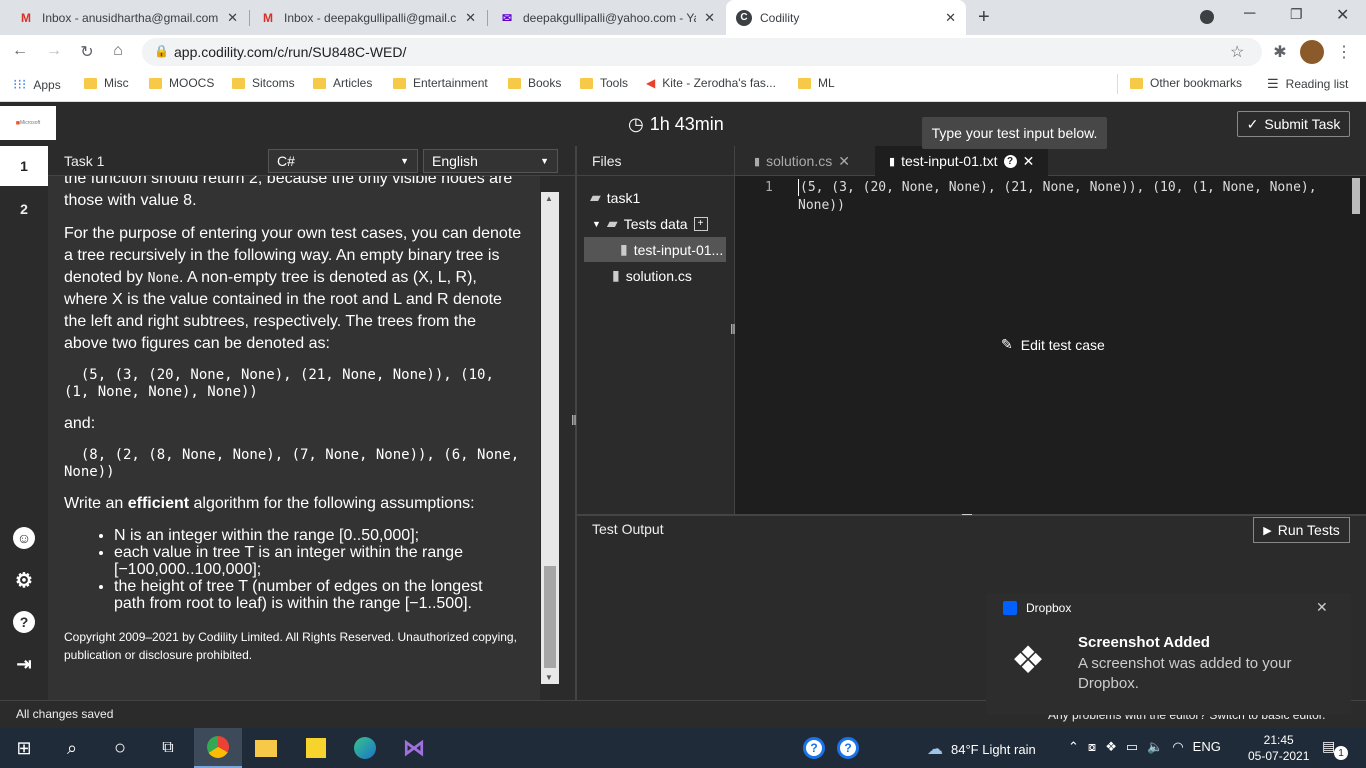 Image resolution: width=1366 pixels, height=768 pixels. Describe the element at coordinates (168, 748) in the screenshot. I see `task-view-icon: ⧉` at that location.